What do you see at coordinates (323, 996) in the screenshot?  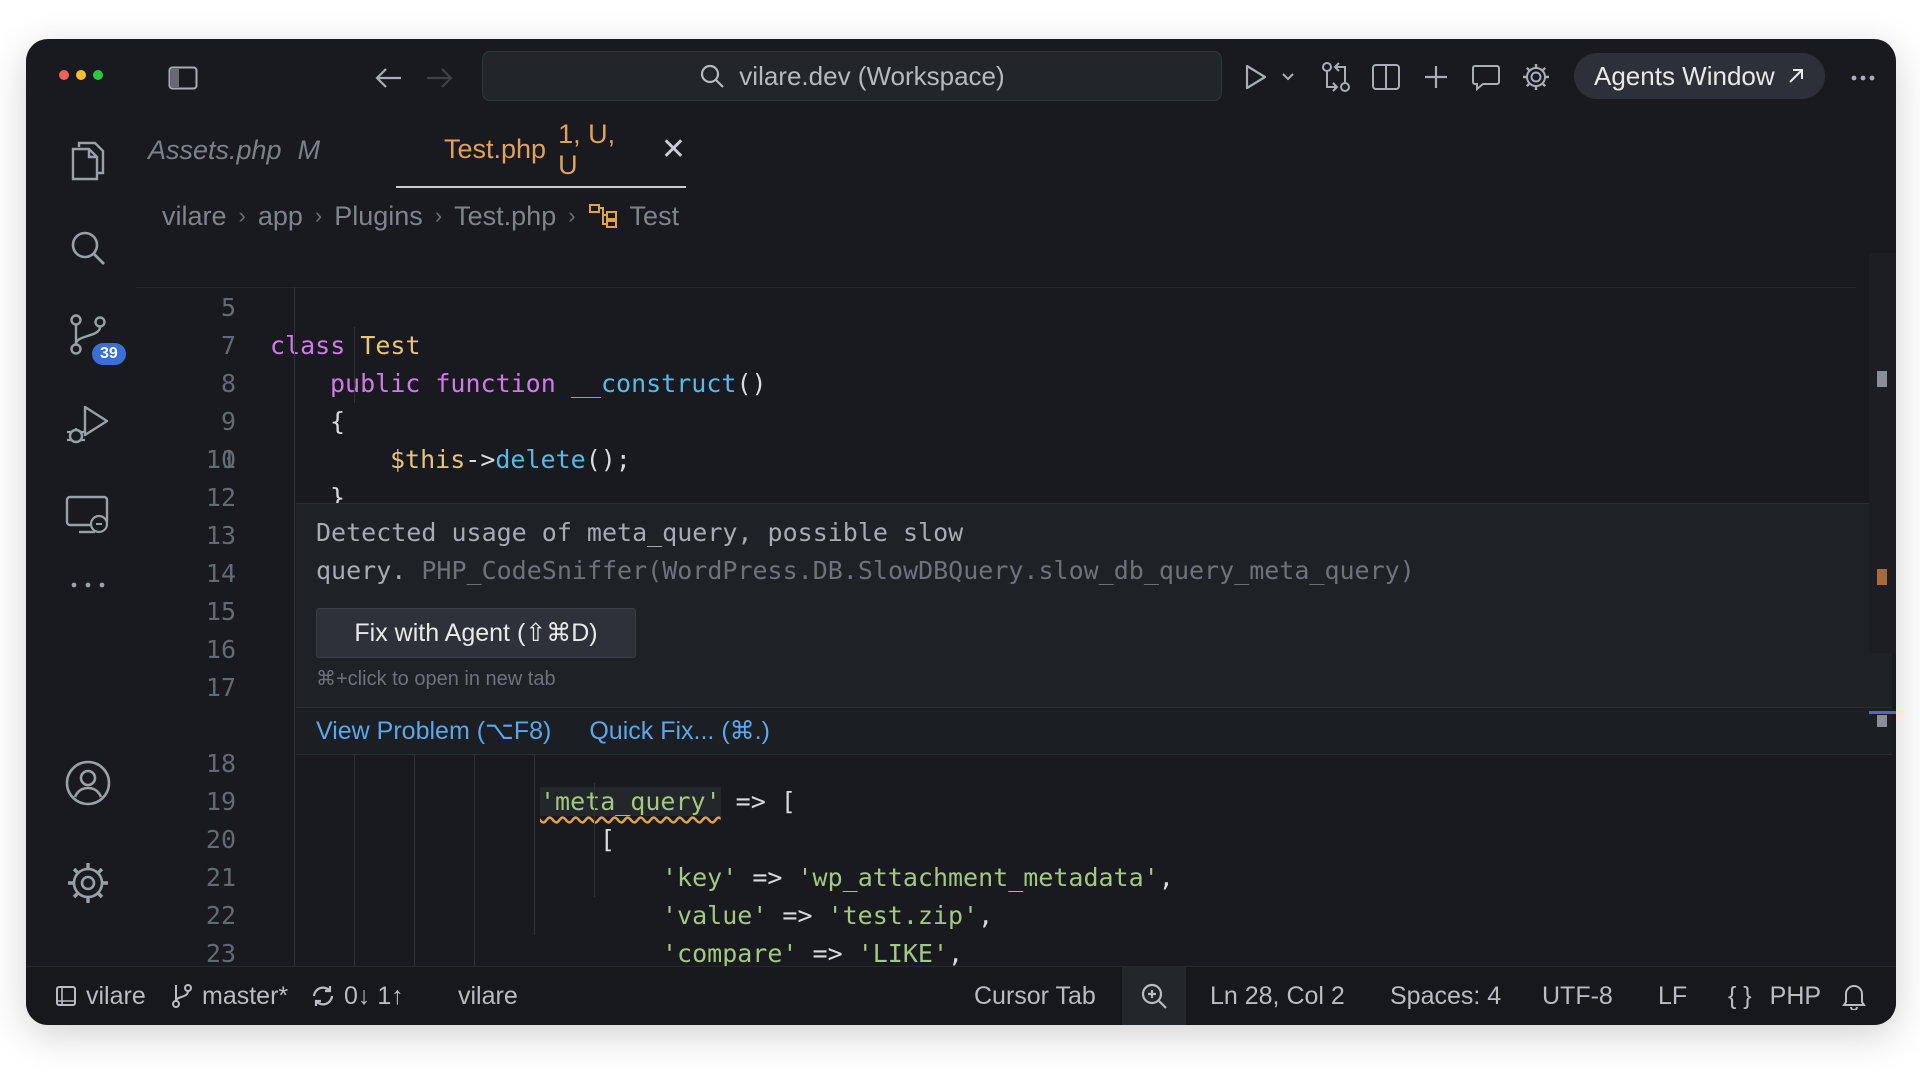 I see `sync-icon` at bounding box center [323, 996].